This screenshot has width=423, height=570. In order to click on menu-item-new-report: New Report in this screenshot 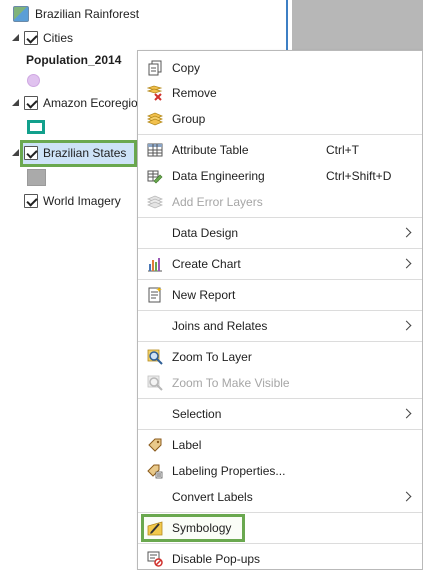, I will do `click(280, 295)`.